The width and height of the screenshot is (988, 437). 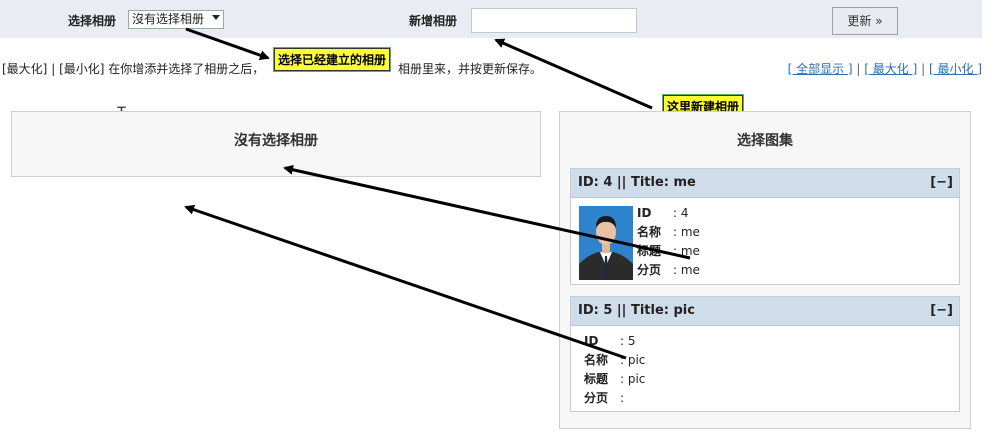 What do you see at coordinates (615, 369) in the screenshot?
I see `card-details: ID: 5 名称: pic 标题: pic 分页:` at bounding box center [615, 369].